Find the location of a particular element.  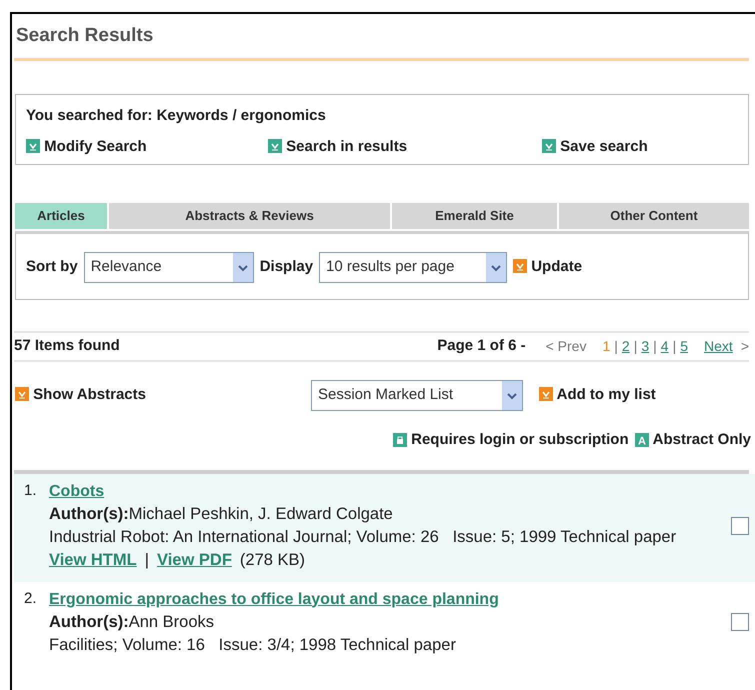

page-link: 3 is located at coordinates (645, 346).